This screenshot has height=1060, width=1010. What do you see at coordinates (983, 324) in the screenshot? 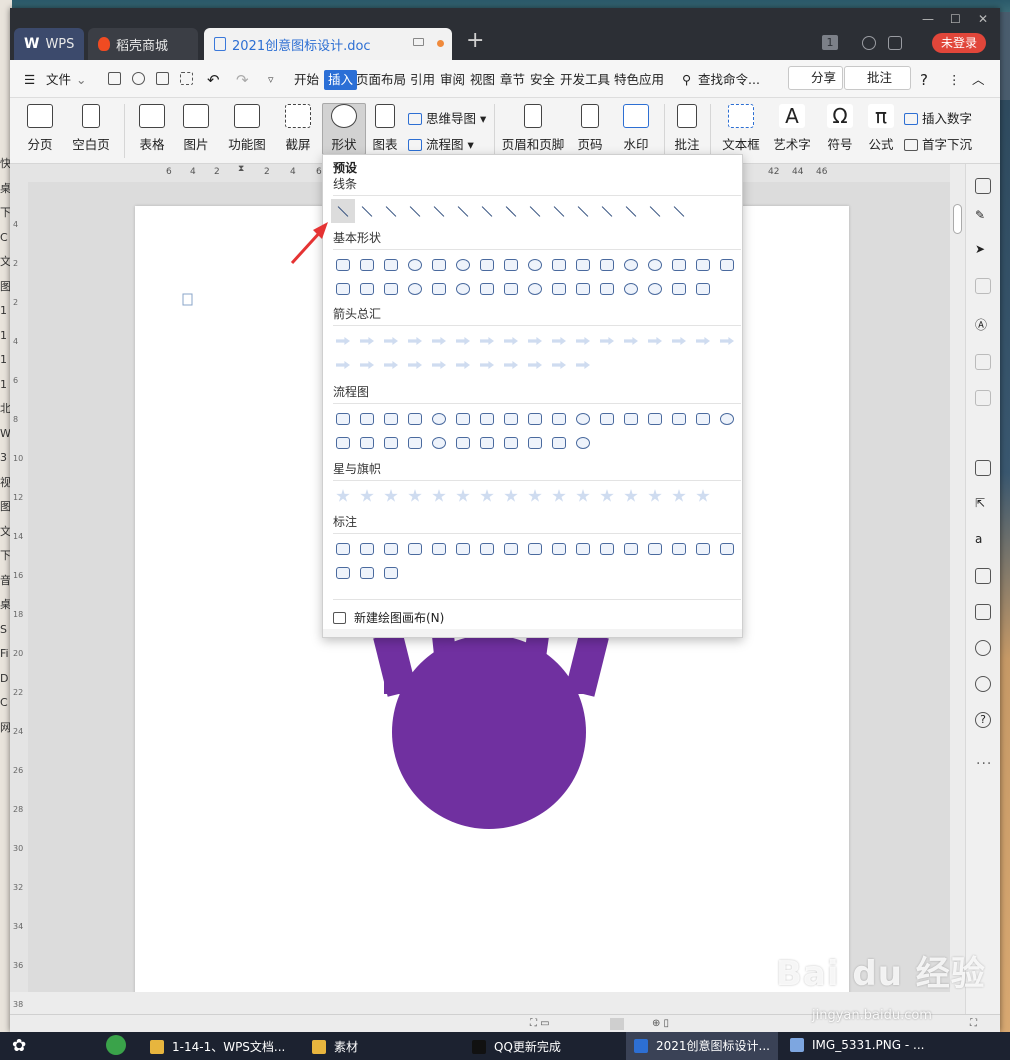
I see `text-style-icon: Ⓐ` at bounding box center [983, 324].